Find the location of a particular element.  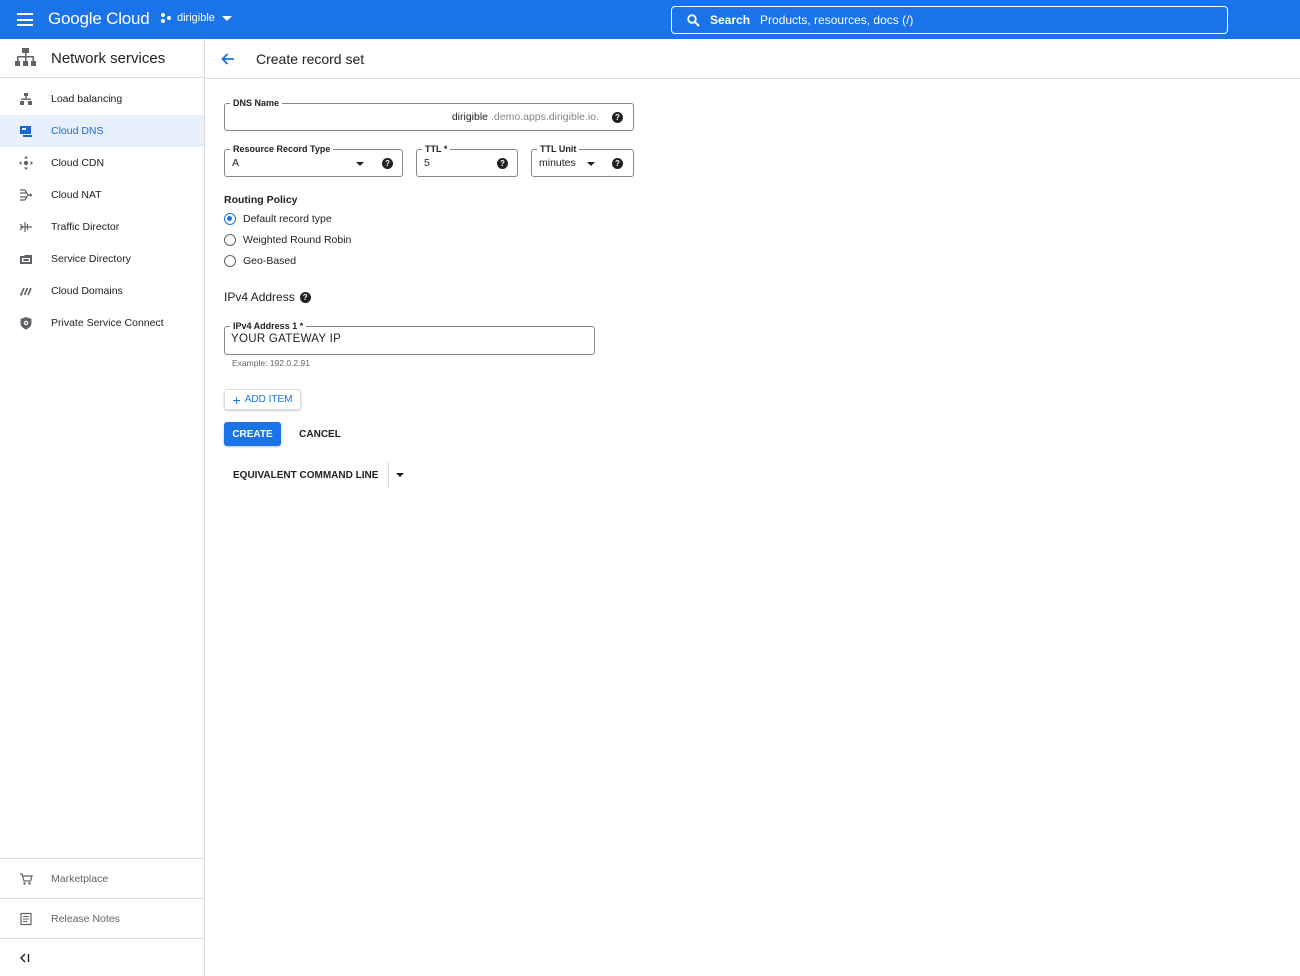

sidebar-item-private-service-connect: Private Service Connect is located at coordinates (102, 323).